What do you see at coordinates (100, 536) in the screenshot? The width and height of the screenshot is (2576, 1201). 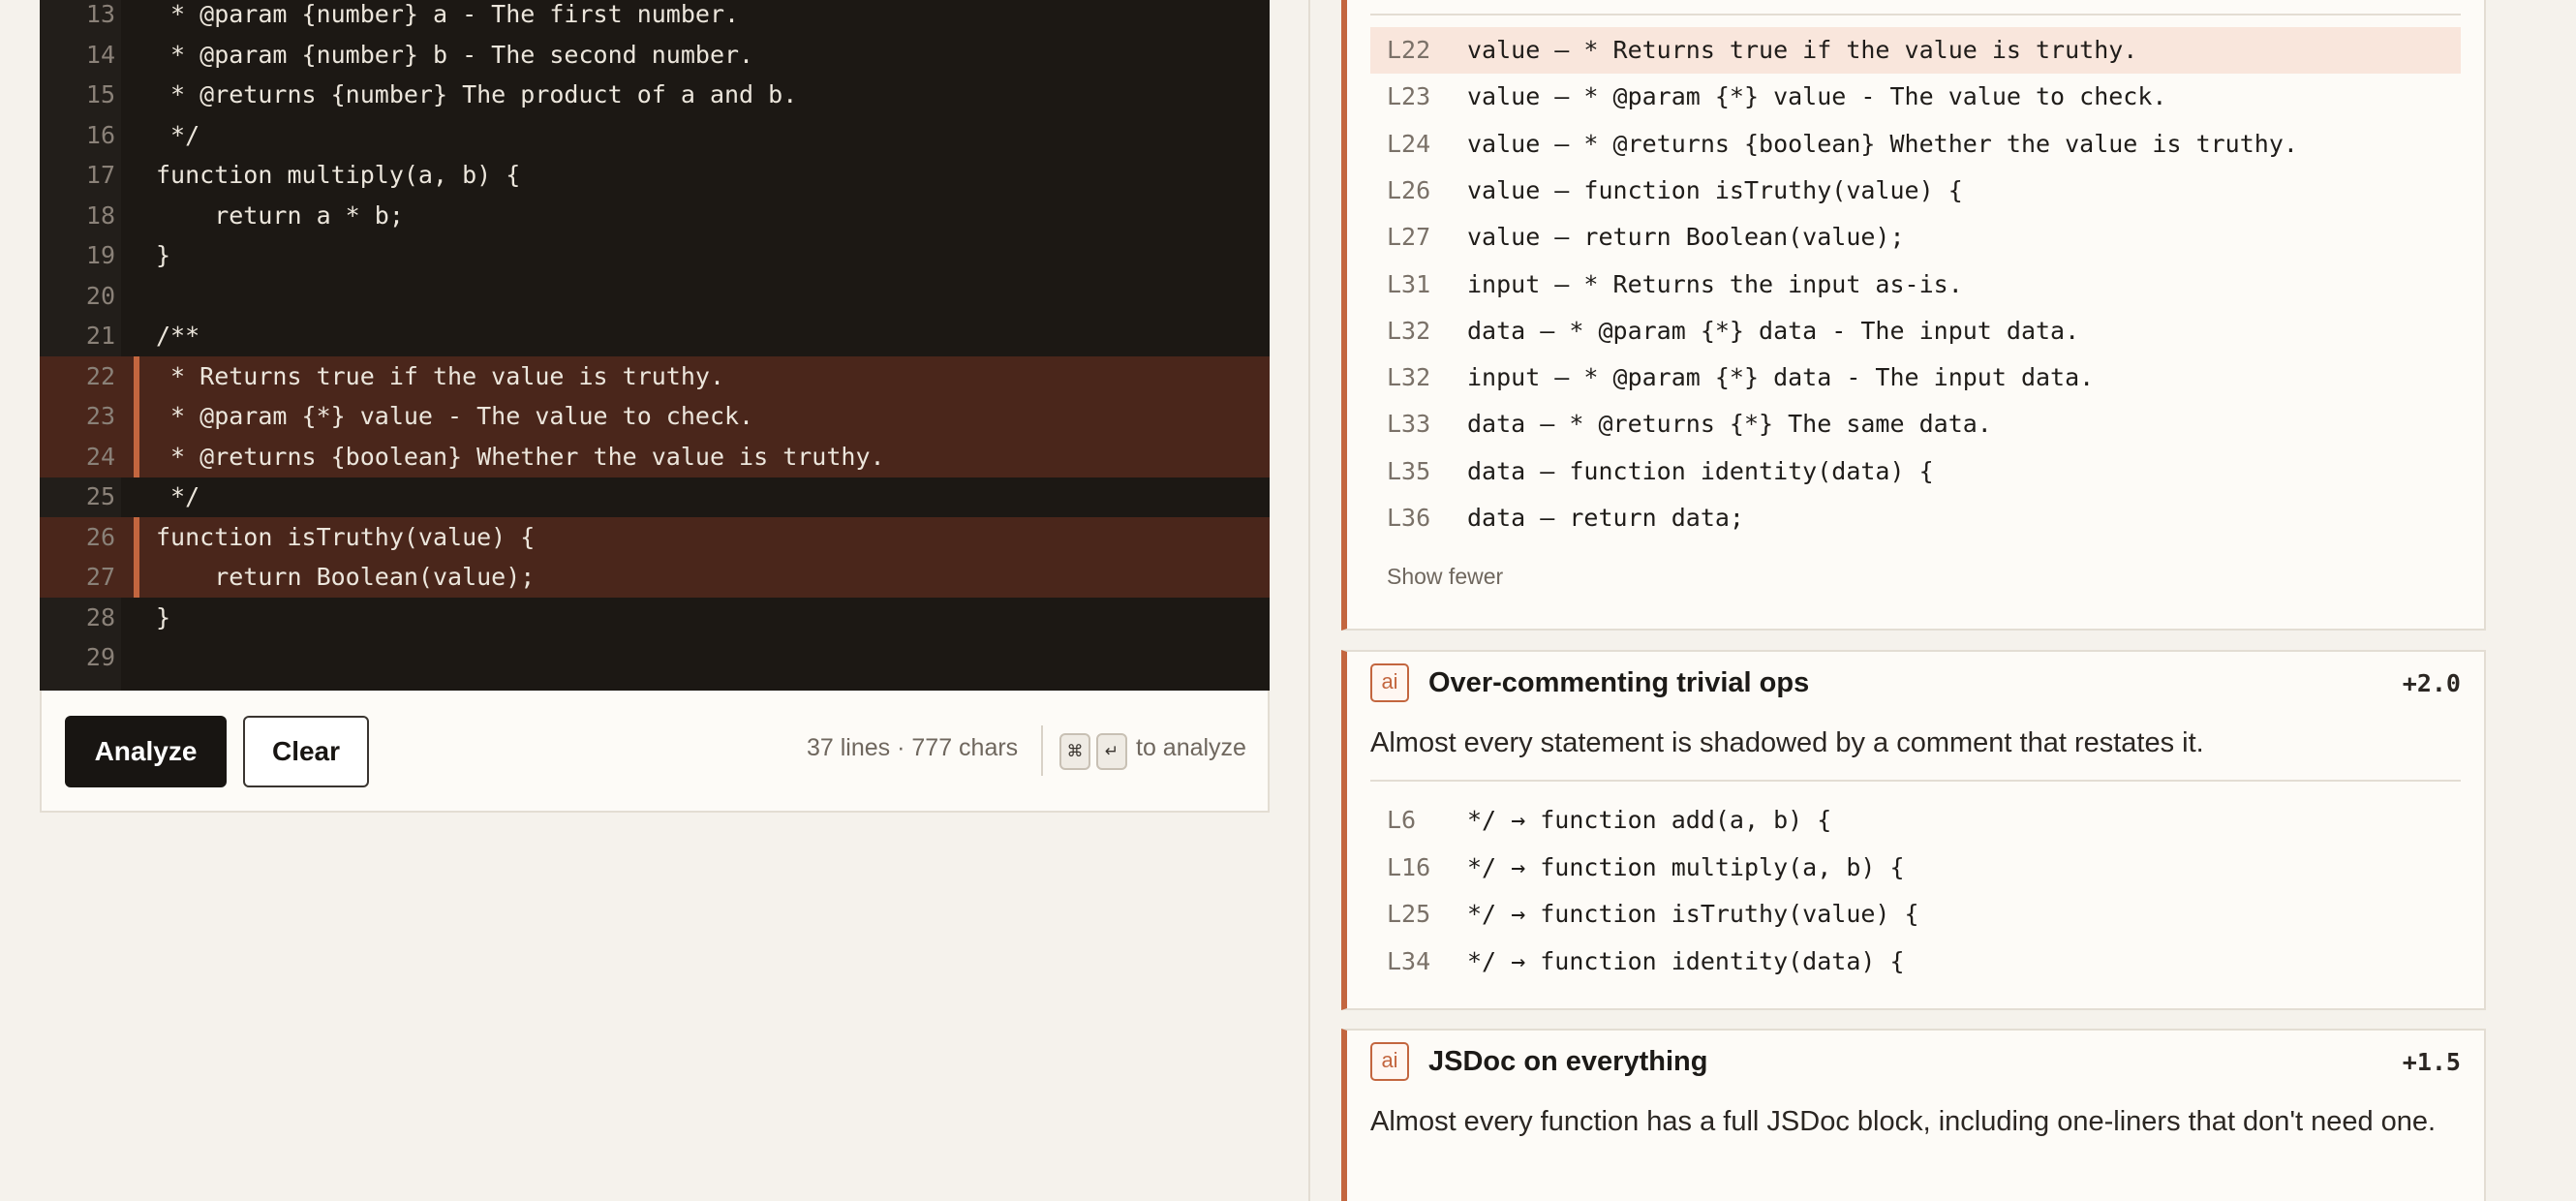 I see `line-number: 26` at bounding box center [100, 536].